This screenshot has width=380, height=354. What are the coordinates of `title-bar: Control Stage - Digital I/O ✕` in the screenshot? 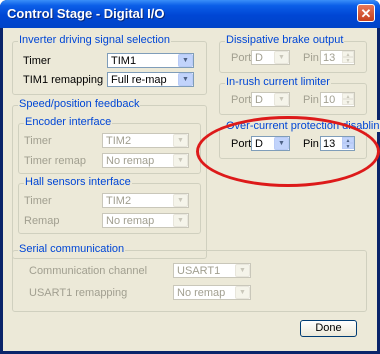 It's located at (190, 14).